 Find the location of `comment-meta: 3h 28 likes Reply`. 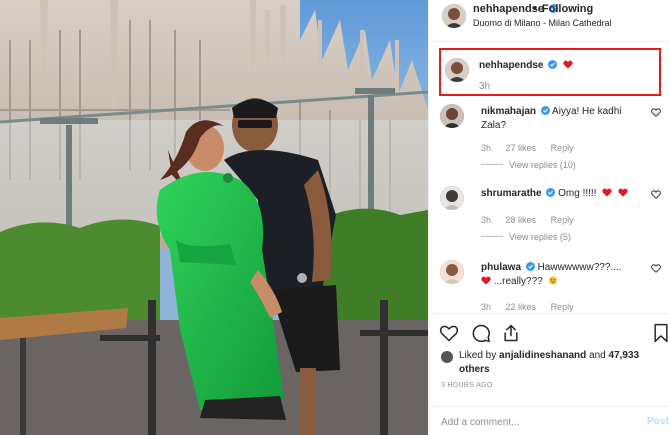

comment-meta: 3h 28 likes Reply is located at coordinates (533, 220).